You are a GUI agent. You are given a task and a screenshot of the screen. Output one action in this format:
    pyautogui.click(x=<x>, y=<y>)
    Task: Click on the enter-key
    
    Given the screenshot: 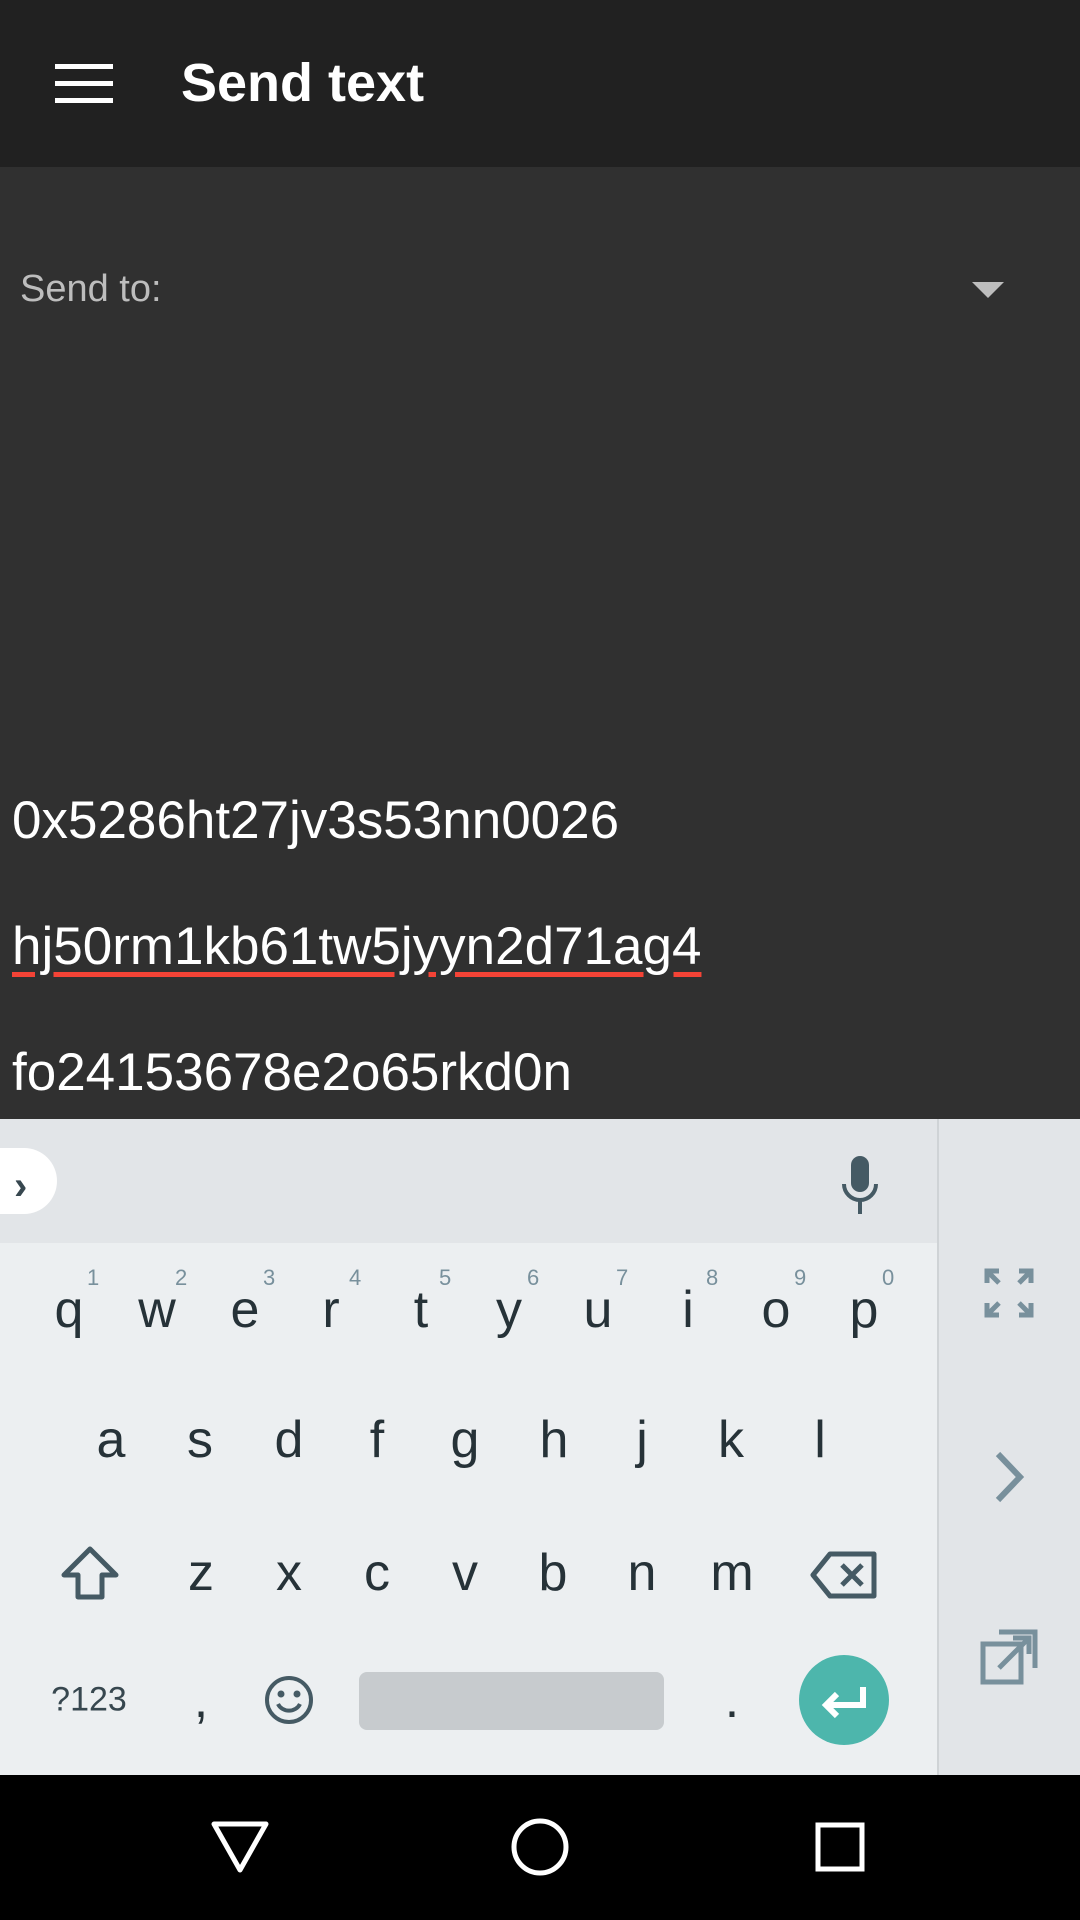 What is the action you would take?
    pyautogui.click(x=844, y=1700)
    